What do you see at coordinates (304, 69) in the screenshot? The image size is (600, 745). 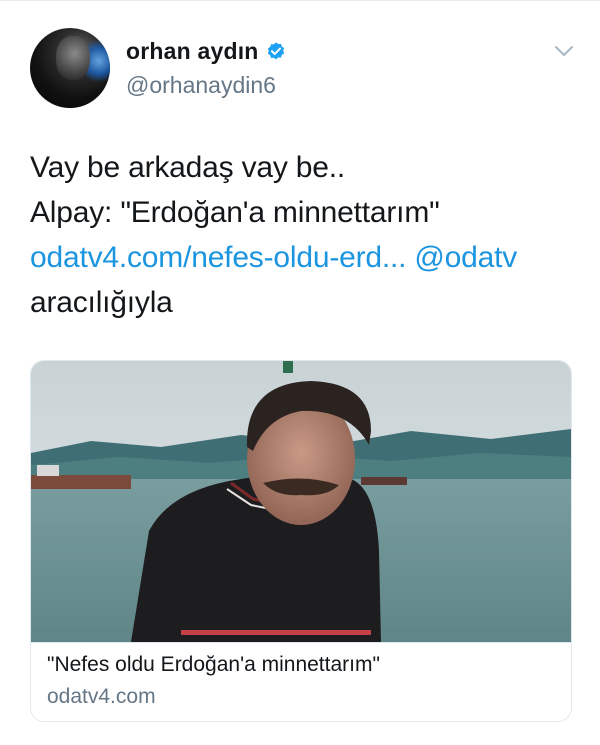 I see `tweet-header: orhan aydın @orhanaydin6` at bounding box center [304, 69].